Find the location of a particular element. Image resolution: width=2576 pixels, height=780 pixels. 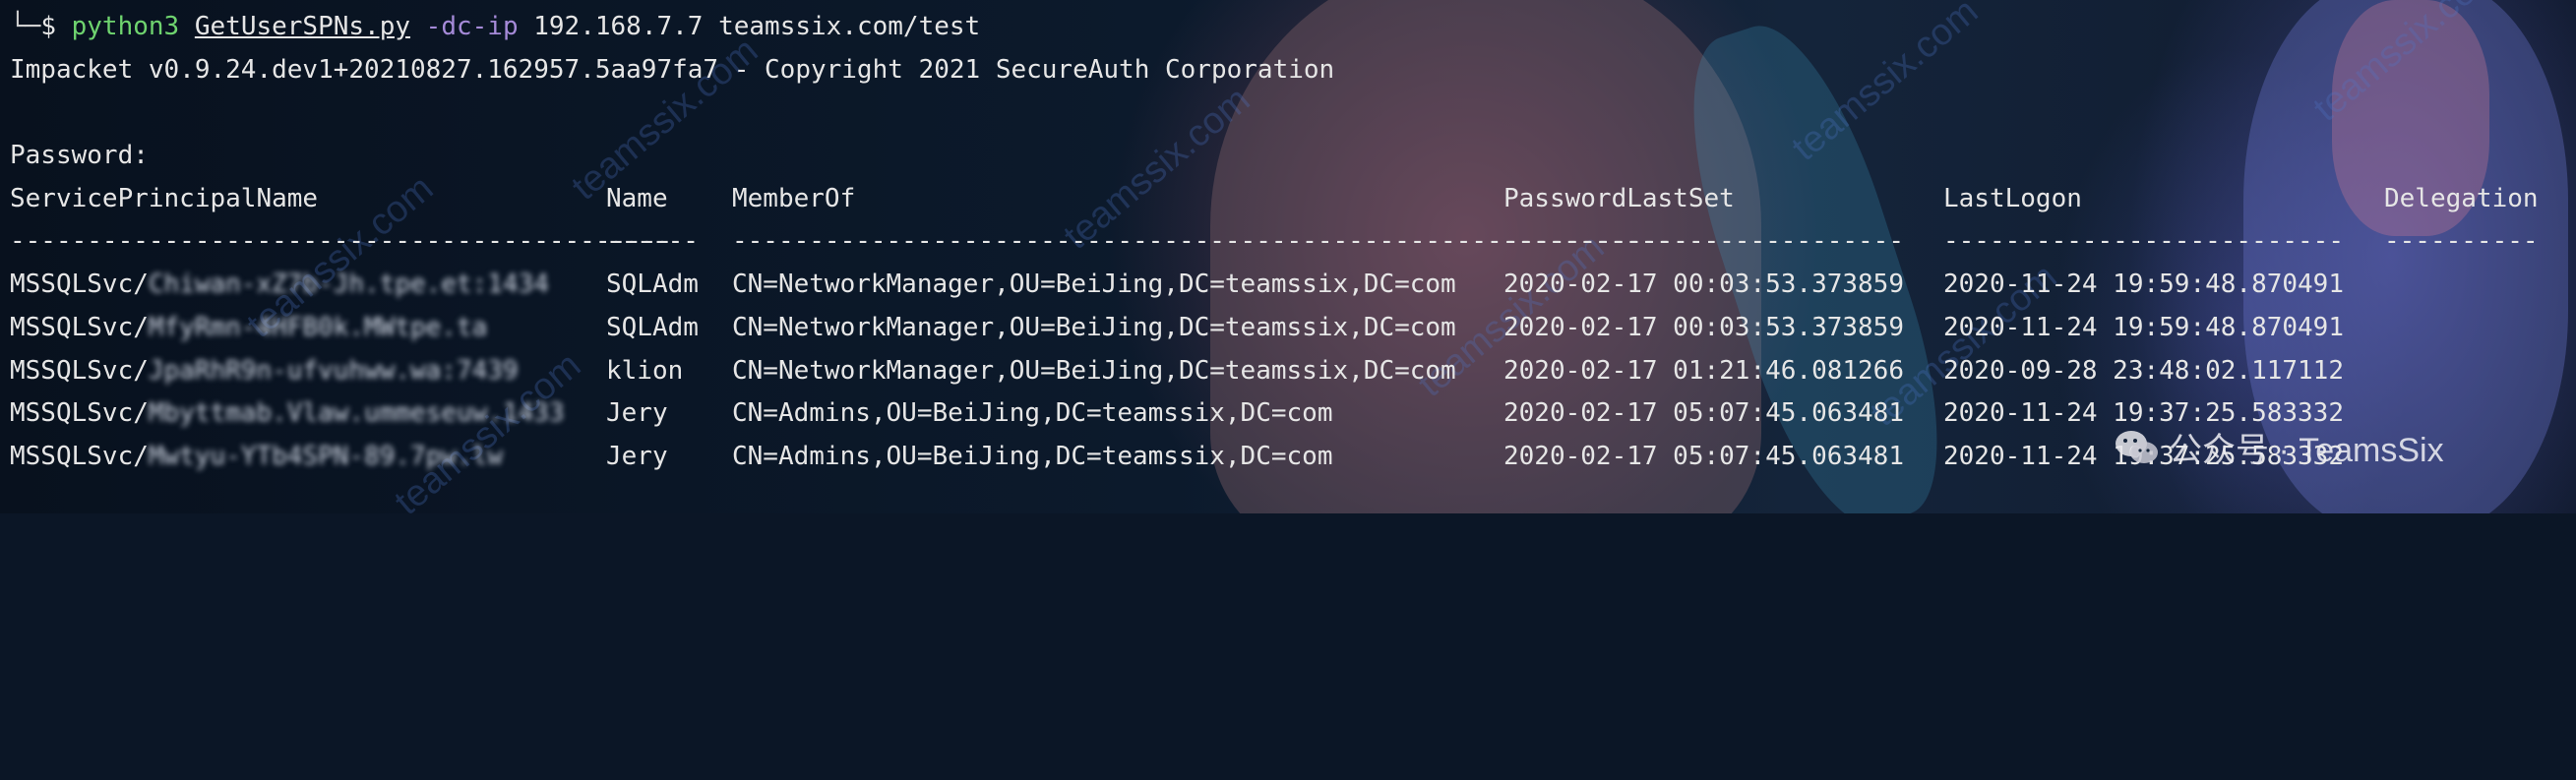

command-ip: 192.168.7.7 is located at coordinates (618, 26).